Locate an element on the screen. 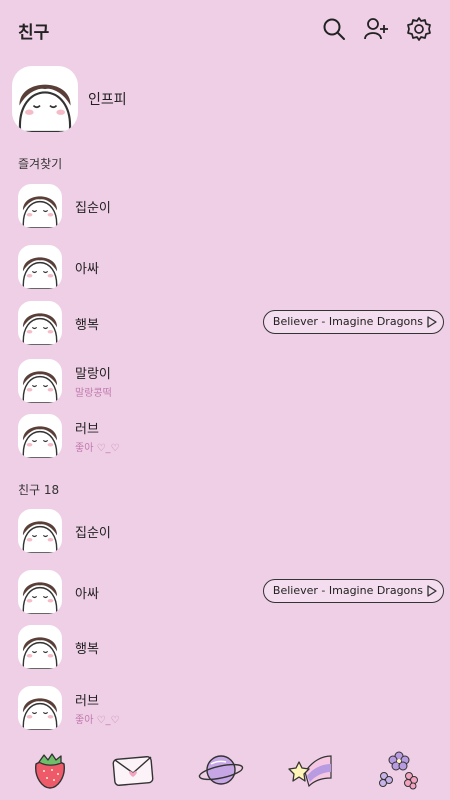 The height and width of the screenshot is (800, 450). strawberry-icon is located at coordinates (50, 770).